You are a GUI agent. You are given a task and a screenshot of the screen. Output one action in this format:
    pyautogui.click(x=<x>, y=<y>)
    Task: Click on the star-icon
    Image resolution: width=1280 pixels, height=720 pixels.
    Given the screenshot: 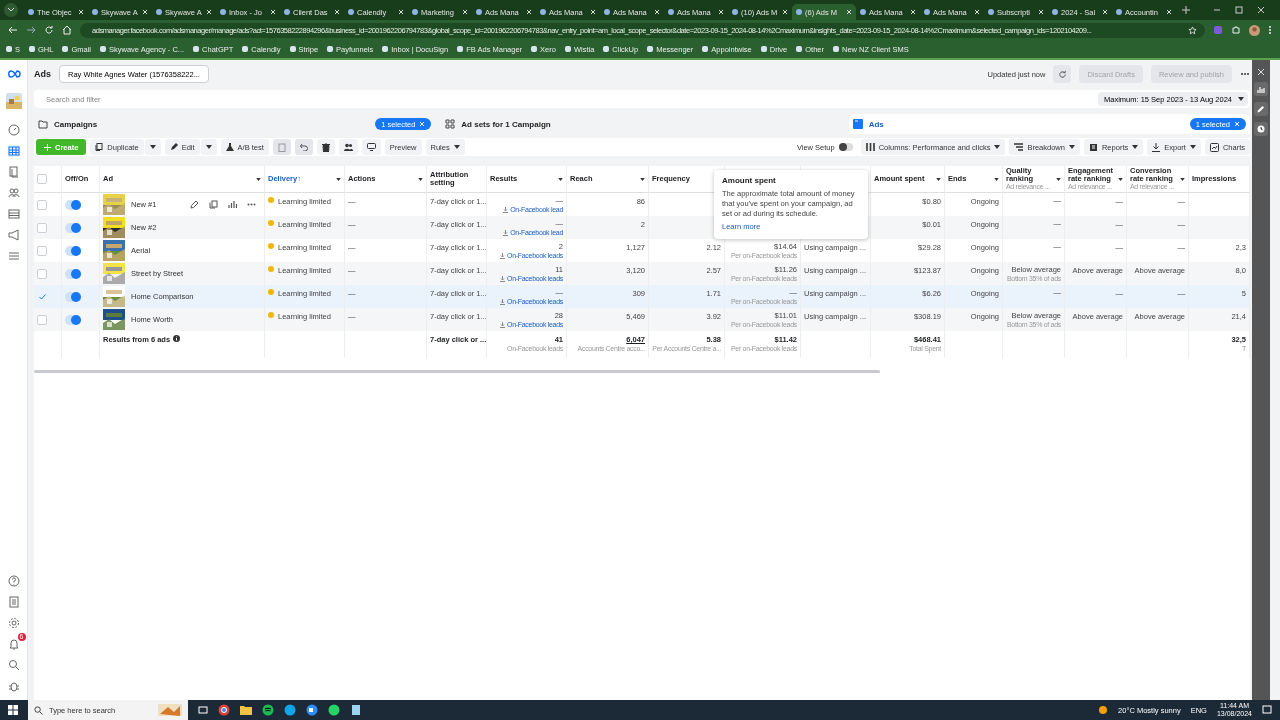 What is the action you would take?
    pyautogui.click(x=1192, y=30)
    